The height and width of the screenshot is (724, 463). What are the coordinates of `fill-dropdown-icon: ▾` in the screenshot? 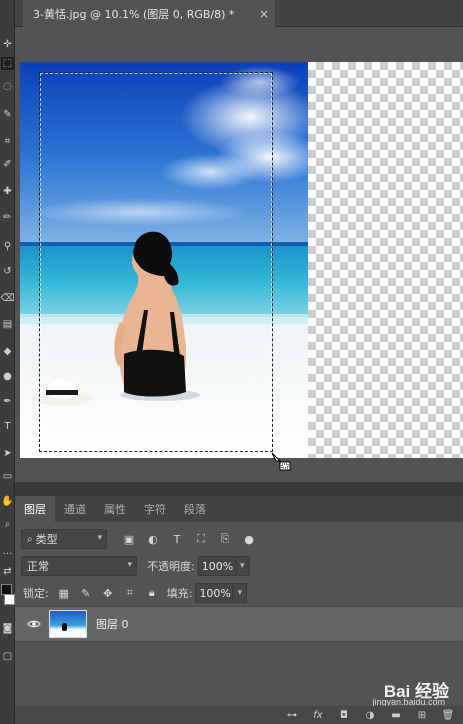 It's located at (240, 593).